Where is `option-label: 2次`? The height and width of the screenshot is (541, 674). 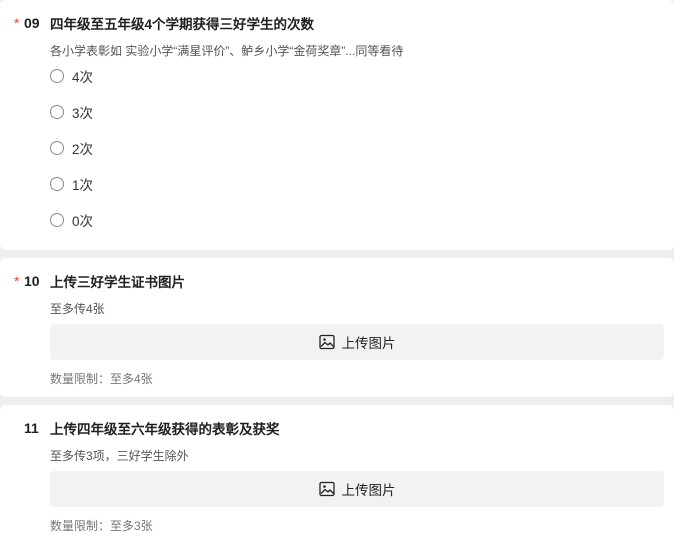
option-label: 2次 is located at coordinates (83, 149).